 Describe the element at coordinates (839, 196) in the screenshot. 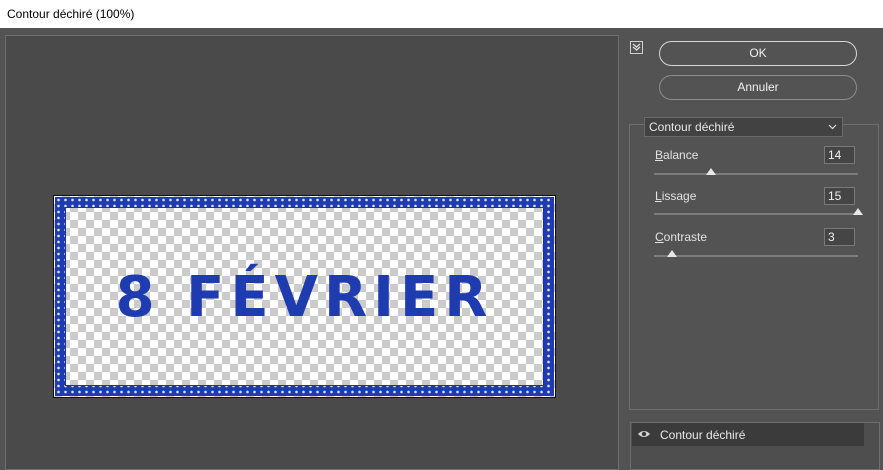

I see `lissage-value-input: 15` at that location.